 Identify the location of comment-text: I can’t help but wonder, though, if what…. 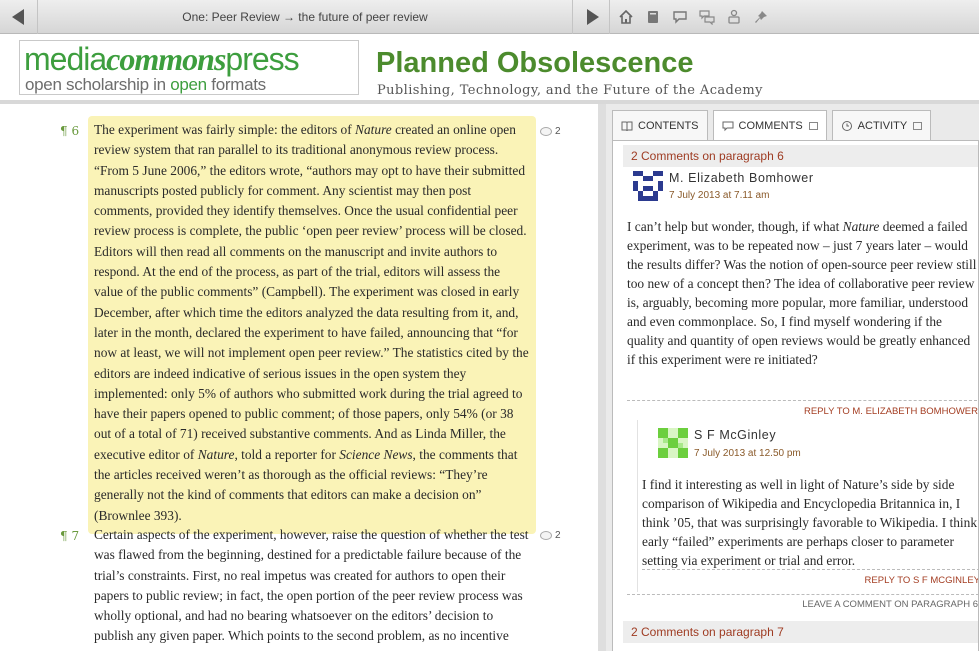
(802, 293).